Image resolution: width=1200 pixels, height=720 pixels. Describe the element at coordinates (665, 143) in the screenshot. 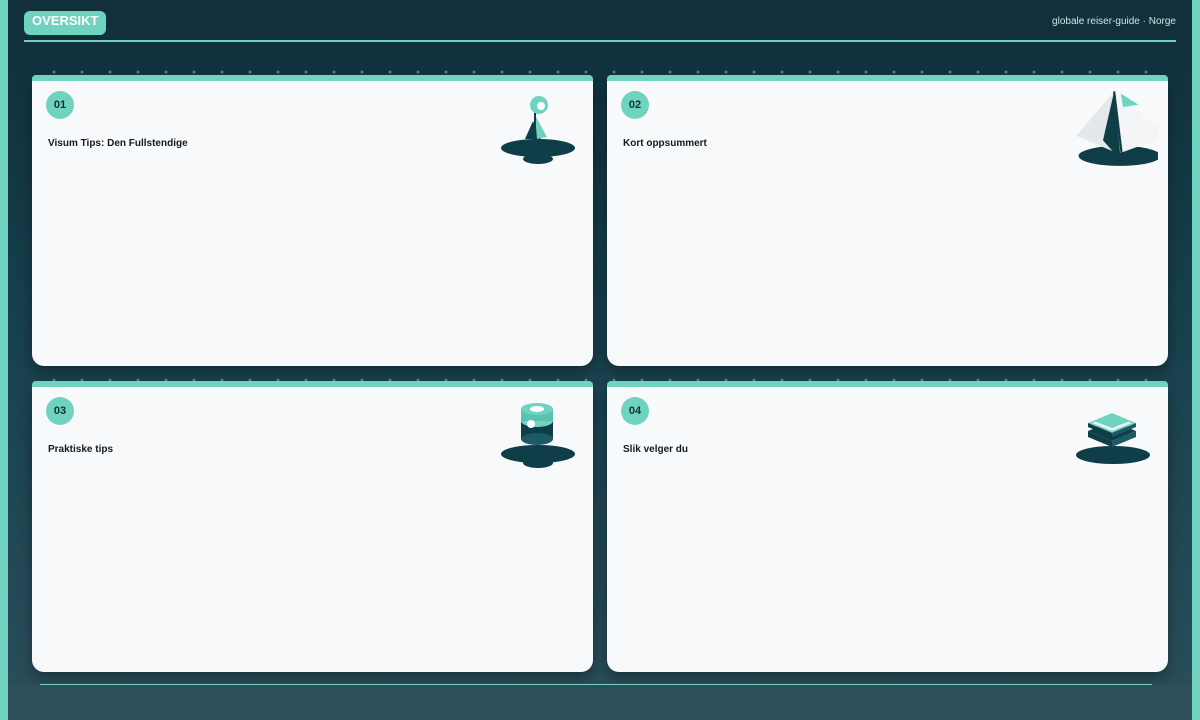

I see `card-title: Kort oppsummert` at that location.